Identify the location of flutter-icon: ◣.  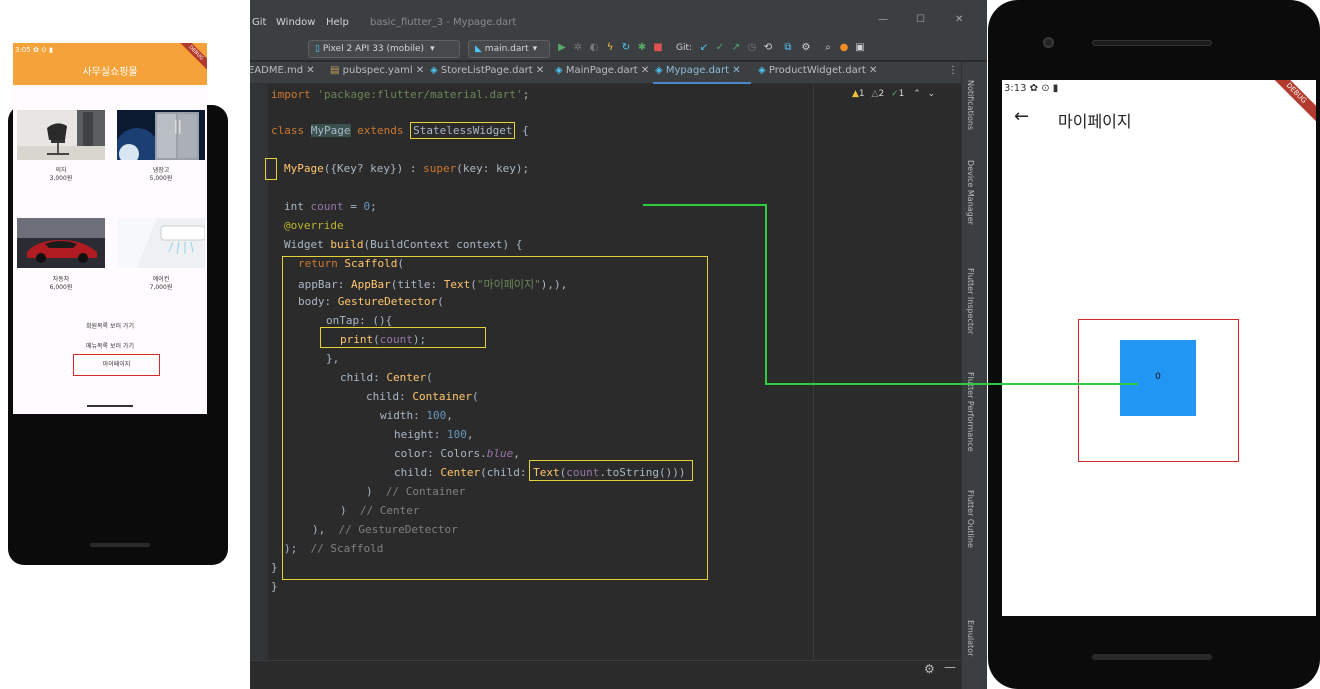
(480, 49).